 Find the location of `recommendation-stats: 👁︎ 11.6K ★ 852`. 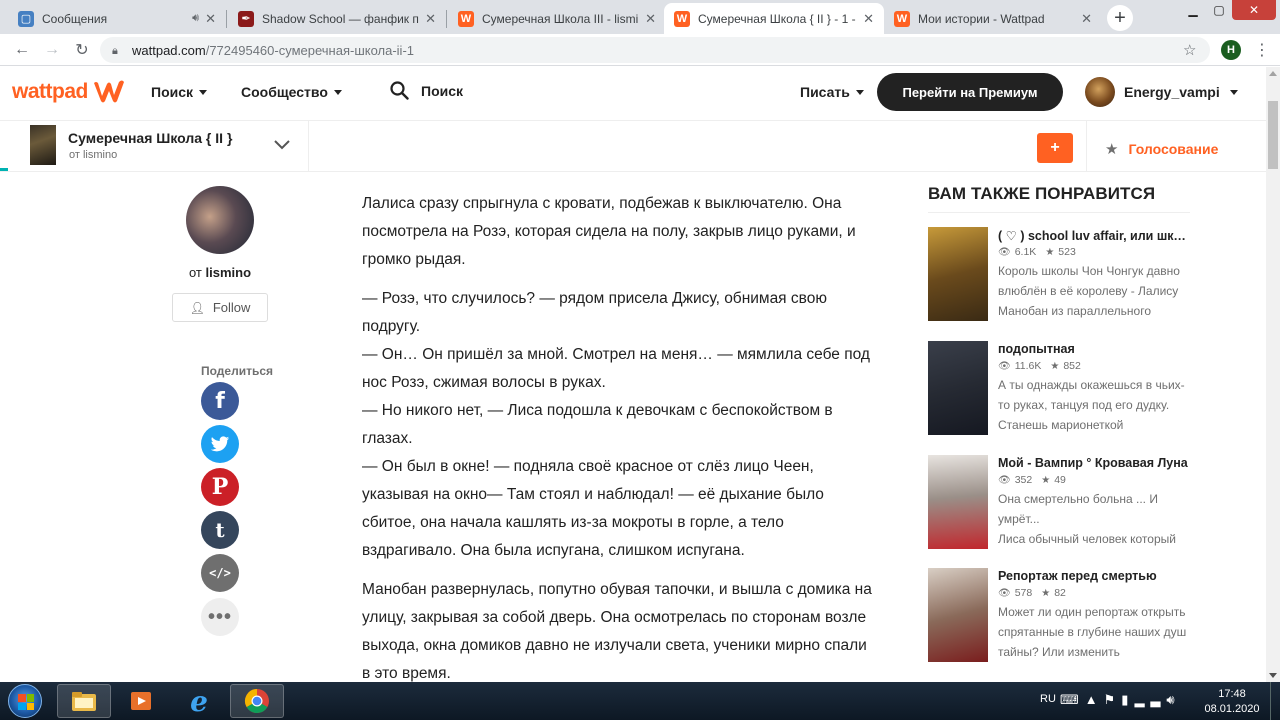

recommendation-stats: 👁︎ 11.6K ★ 852 is located at coordinates (1039, 366).